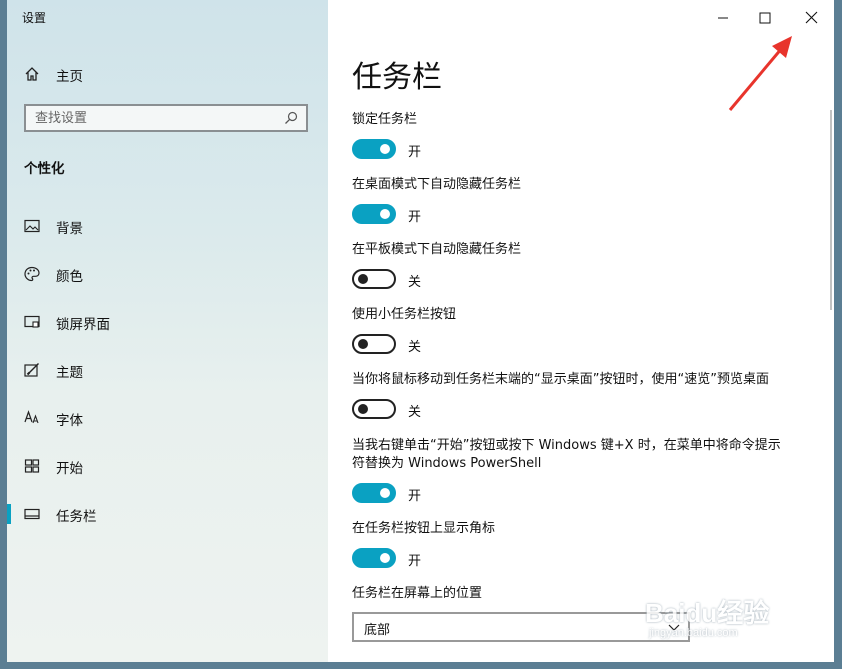 The height and width of the screenshot is (669, 842). I want to click on sidebar-item-label: 任务栏, so click(76, 517).